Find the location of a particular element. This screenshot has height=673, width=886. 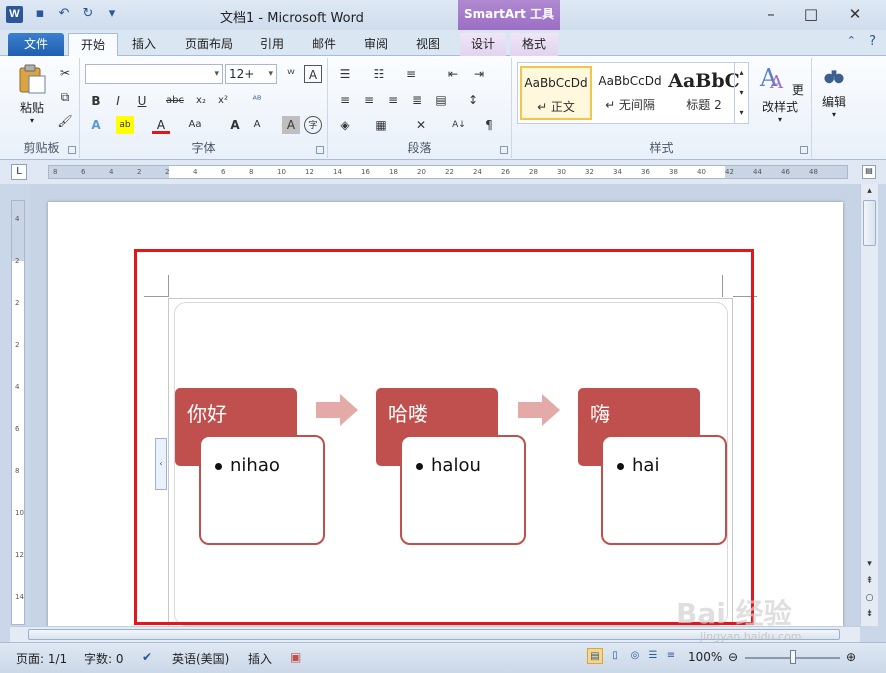

font-launcher-icon is located at coordinates (320, 150).